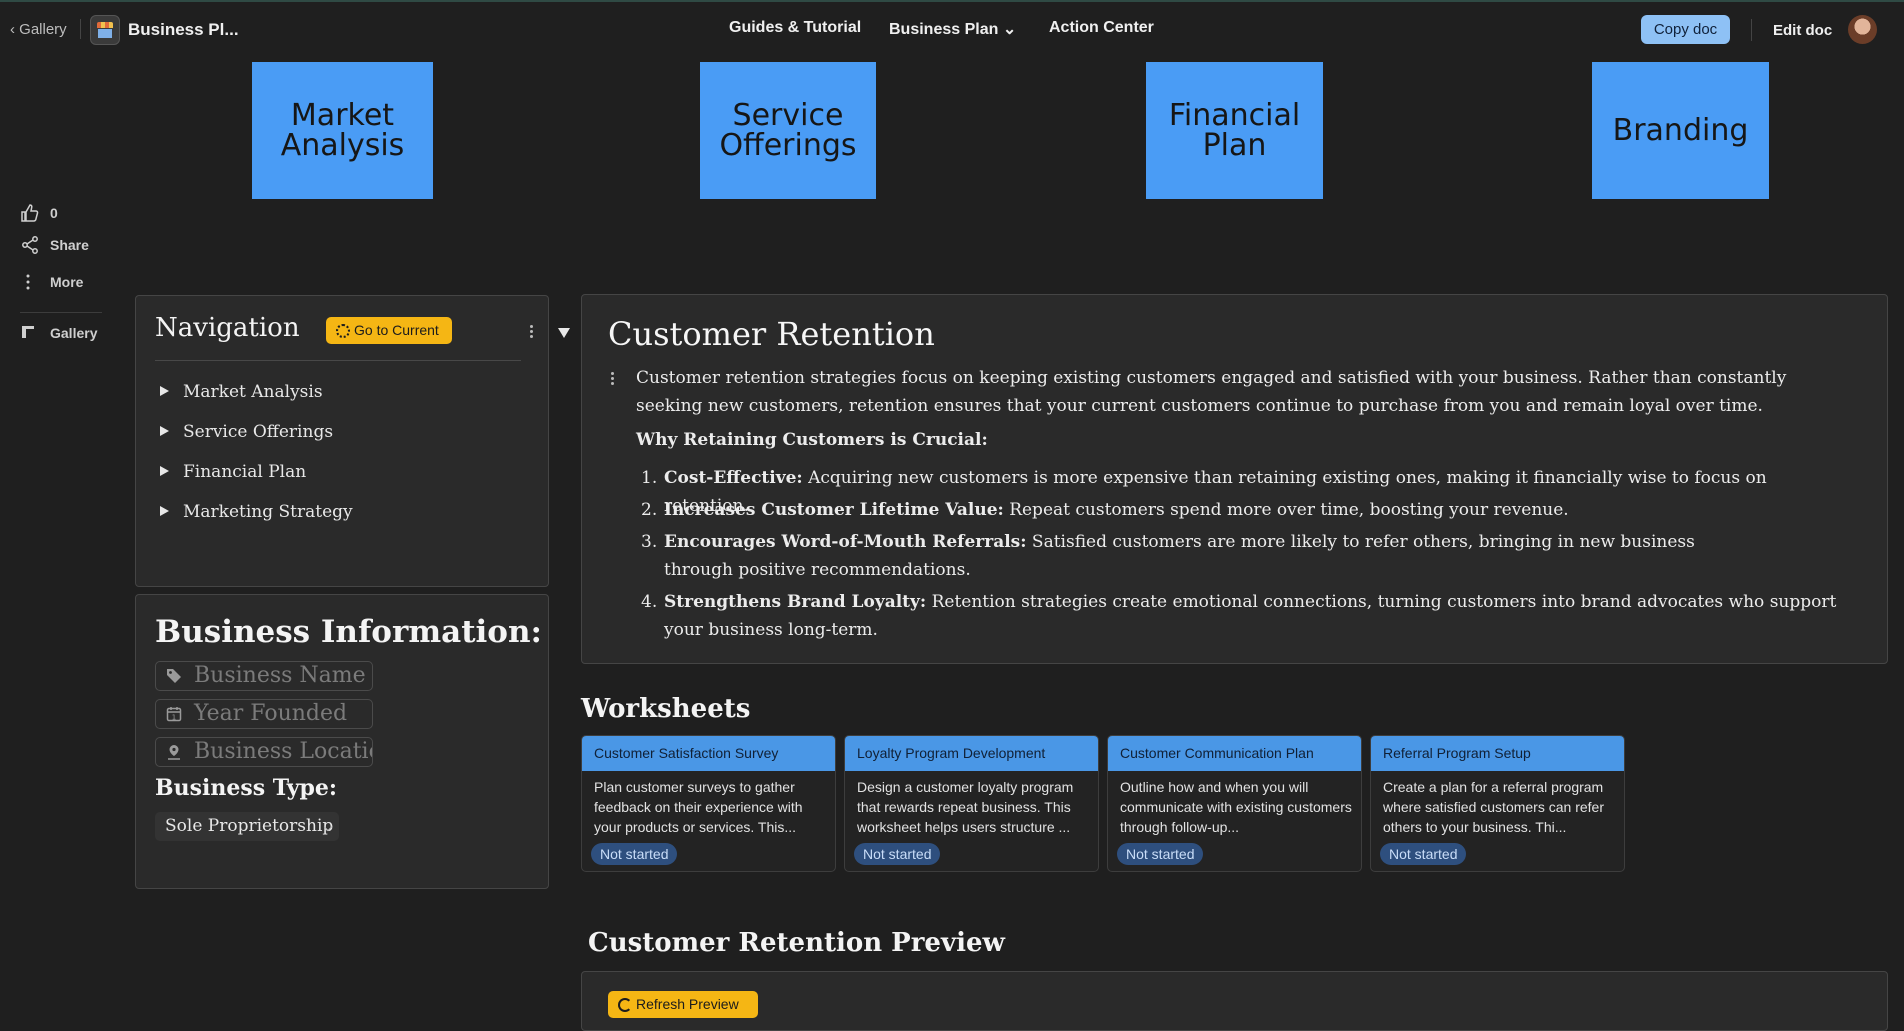  I want to click on gallery-label: Gallery, so click(74, 333).